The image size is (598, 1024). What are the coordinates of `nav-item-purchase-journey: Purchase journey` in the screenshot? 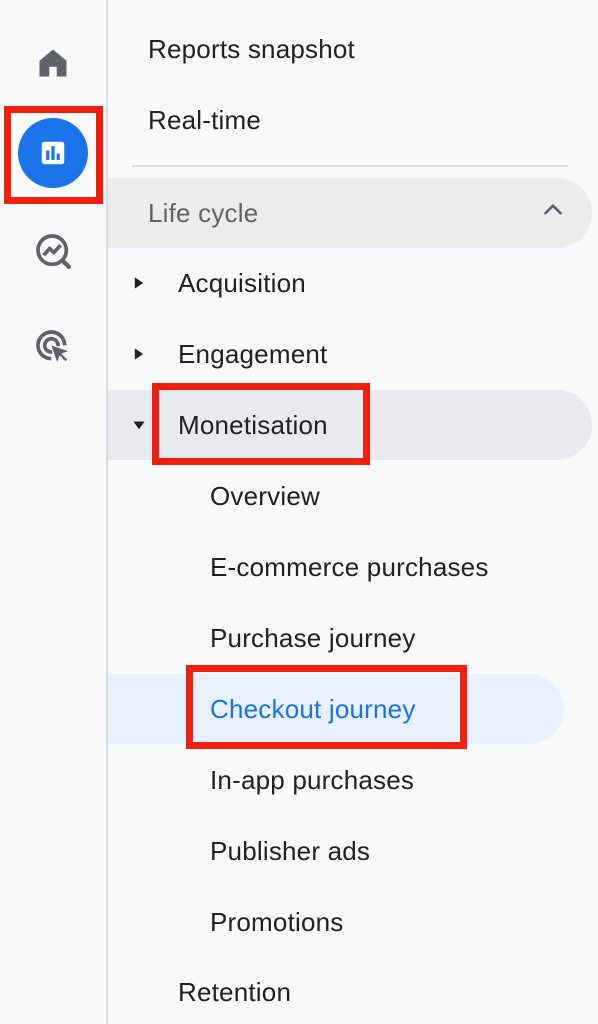 It's located at (343, 638).